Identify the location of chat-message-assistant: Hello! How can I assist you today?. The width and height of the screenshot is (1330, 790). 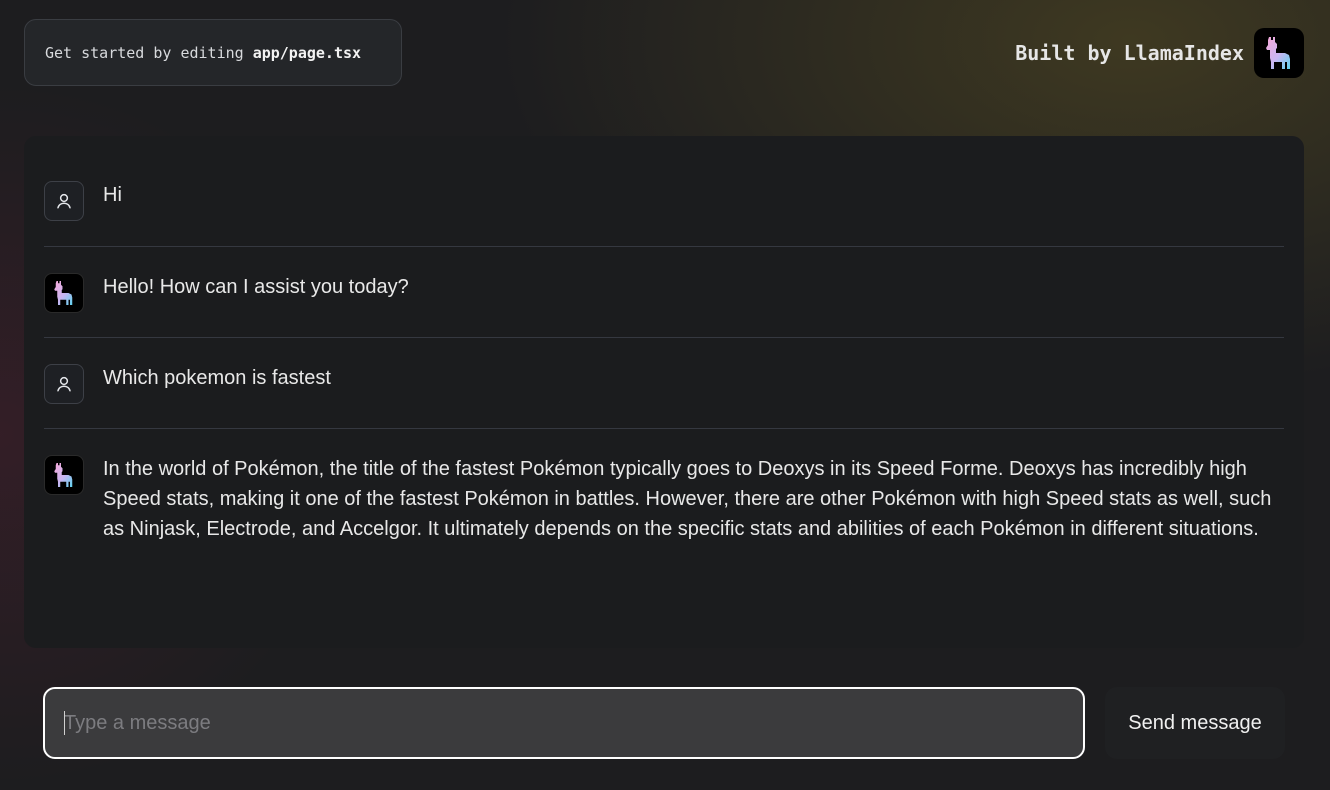
(664, 292).